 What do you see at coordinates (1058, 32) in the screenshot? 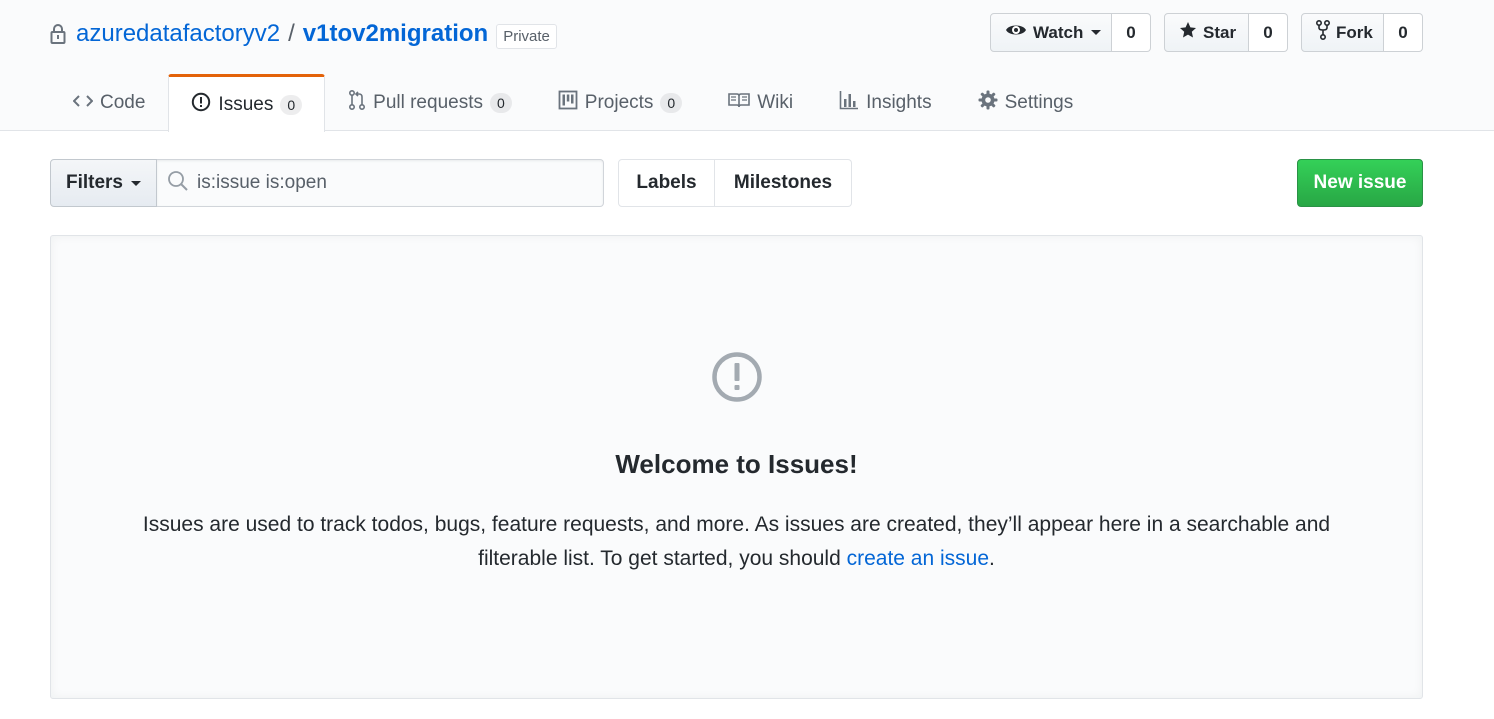
I see `watch-label: Watch` at bounding box center [1058, 32].